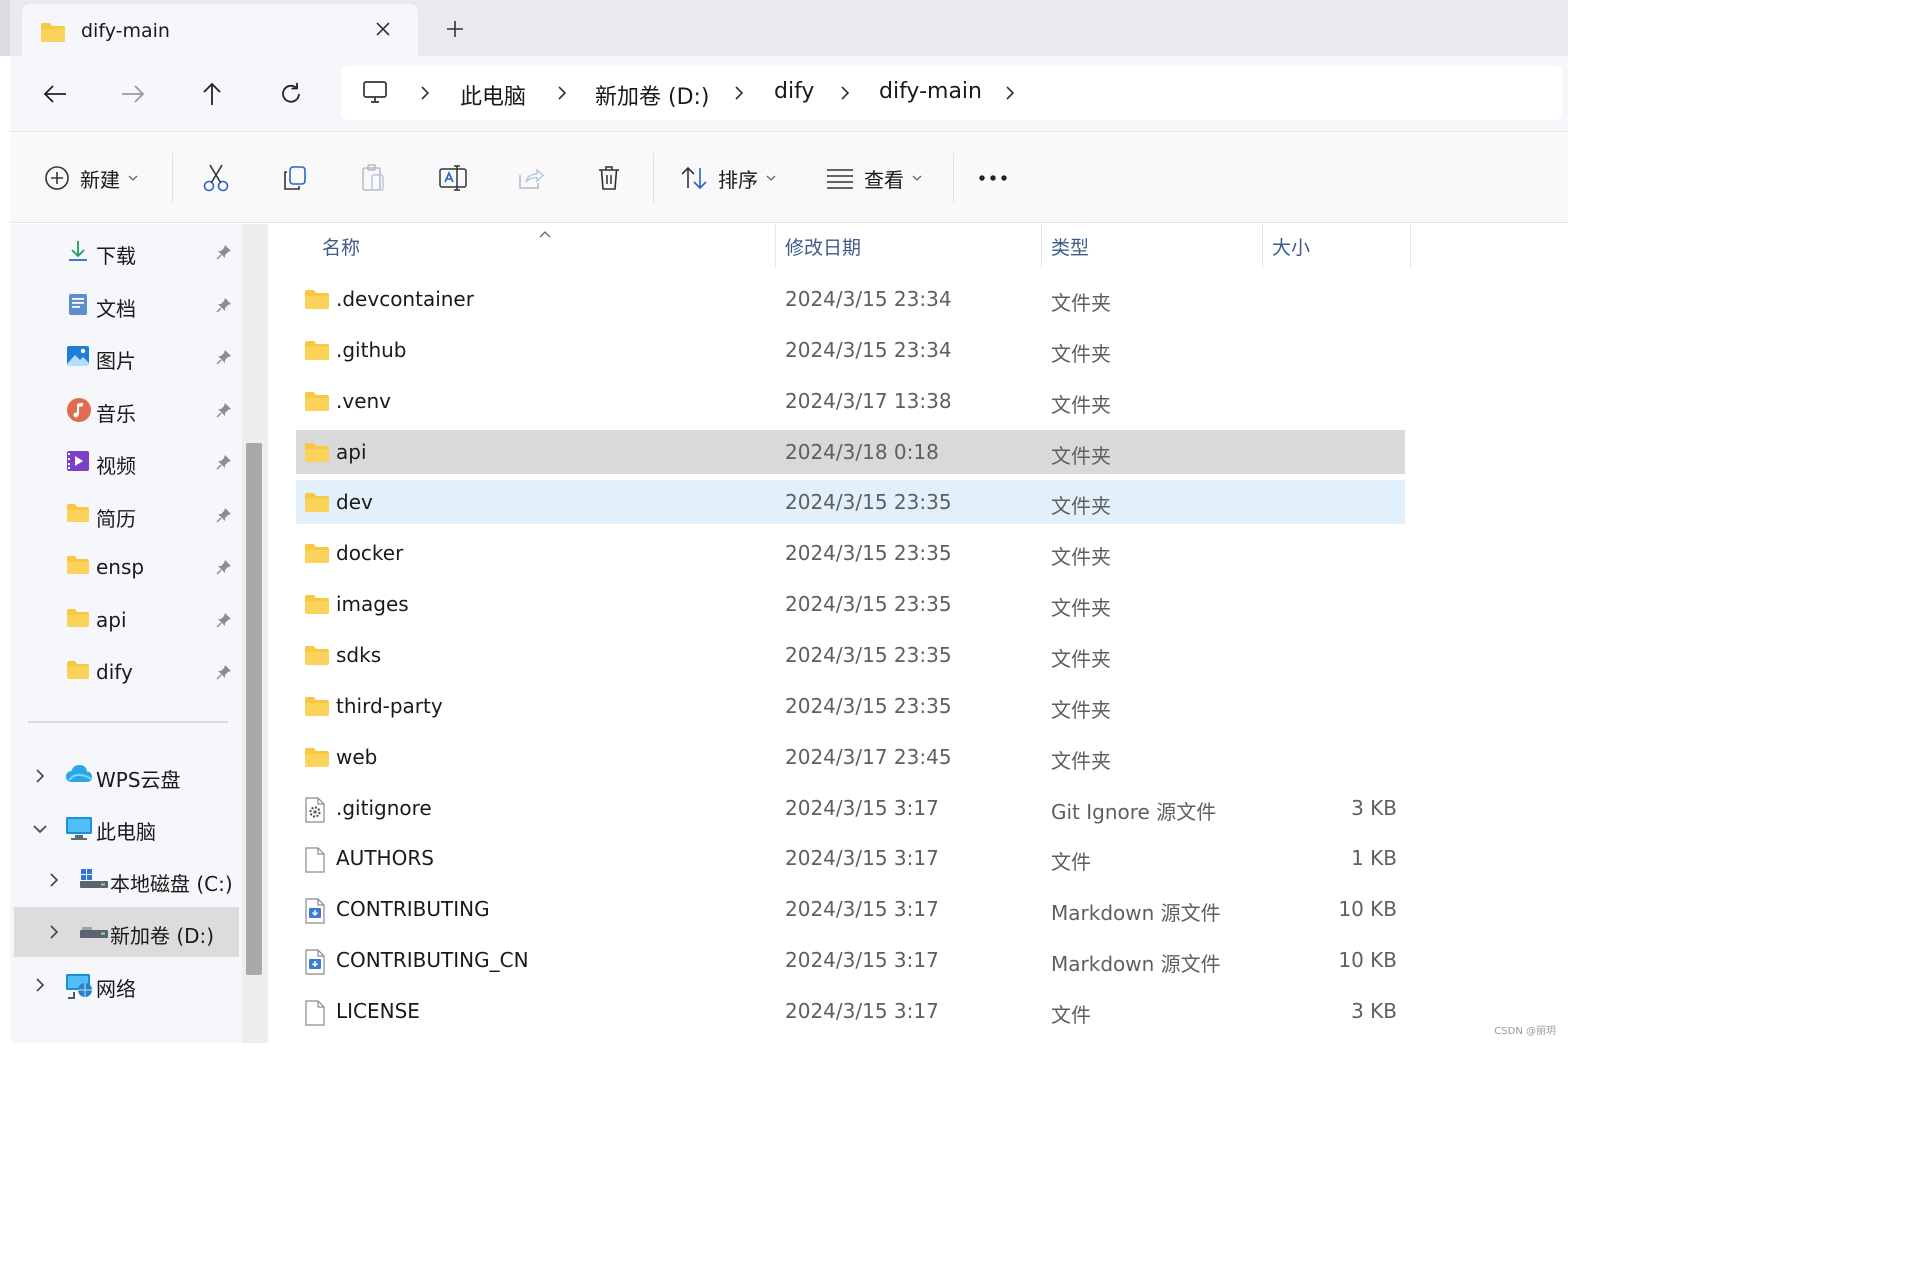 This screenshot has width=1910, height=1271. I want to click on file-row: third-party 2024/3/15 23:35 文件夹, so click(850, 706).